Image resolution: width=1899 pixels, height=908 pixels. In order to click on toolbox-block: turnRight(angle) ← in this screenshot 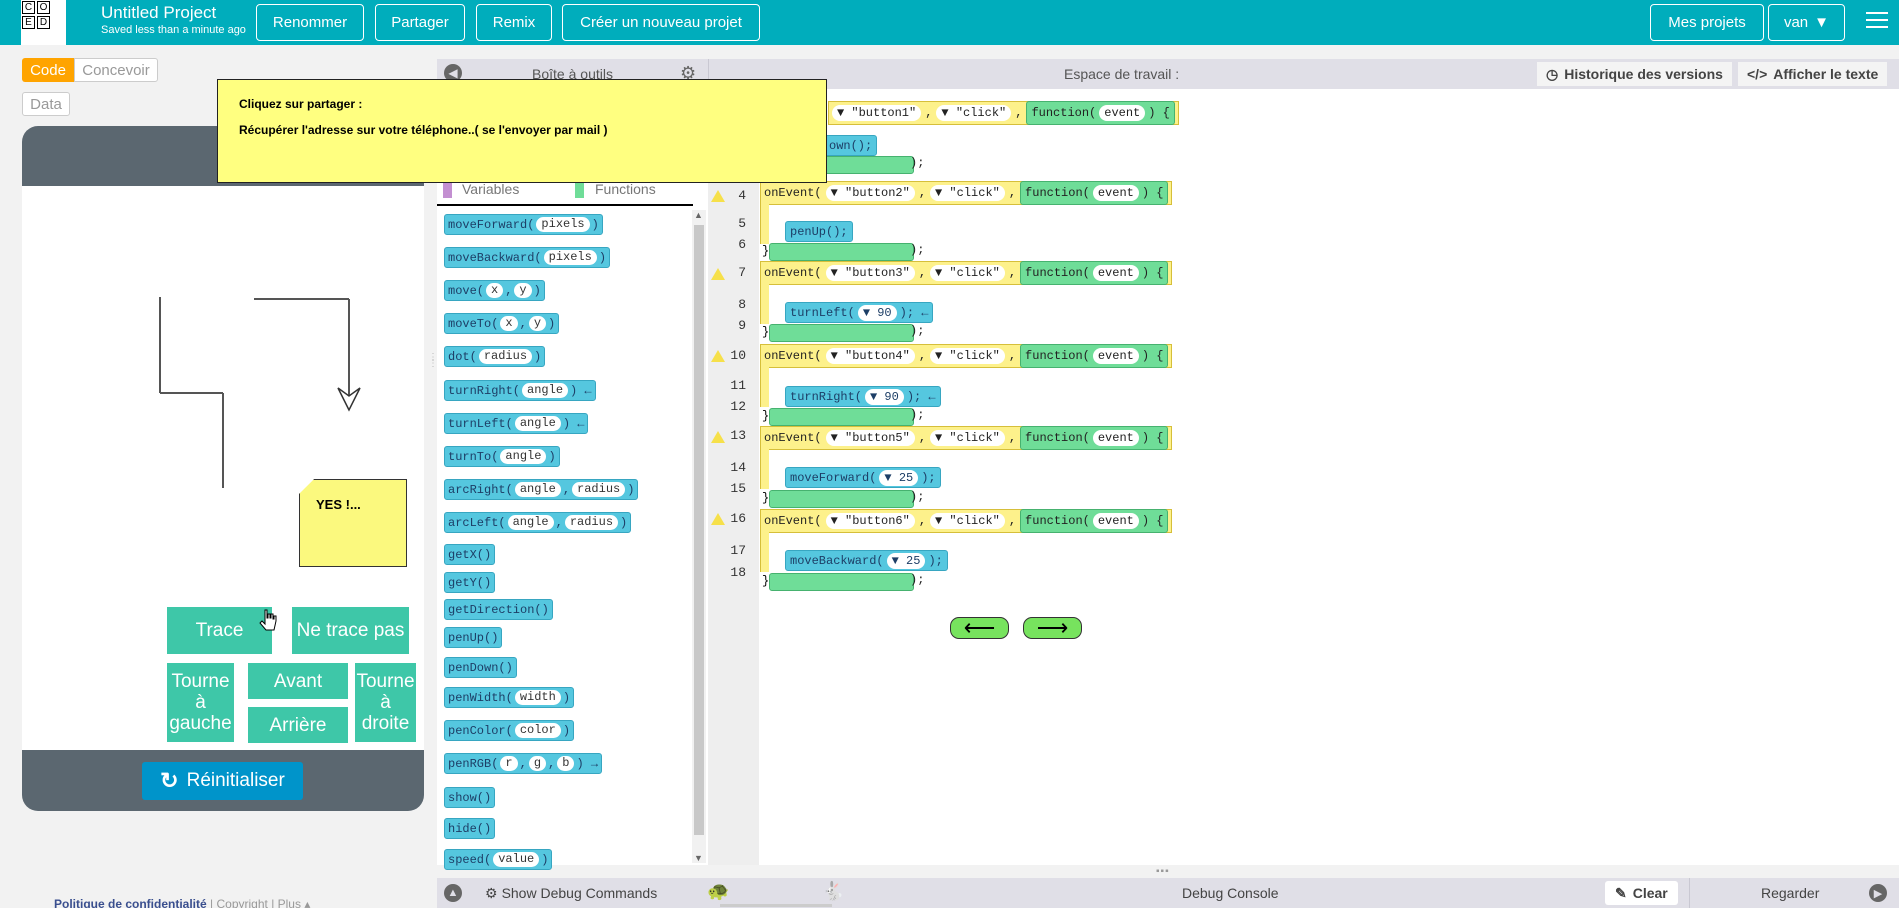, I will do `click(520, 390)`.